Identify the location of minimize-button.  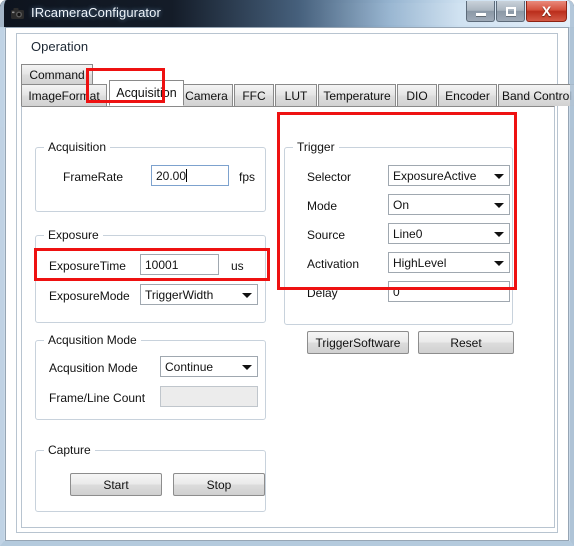
(480, 11).